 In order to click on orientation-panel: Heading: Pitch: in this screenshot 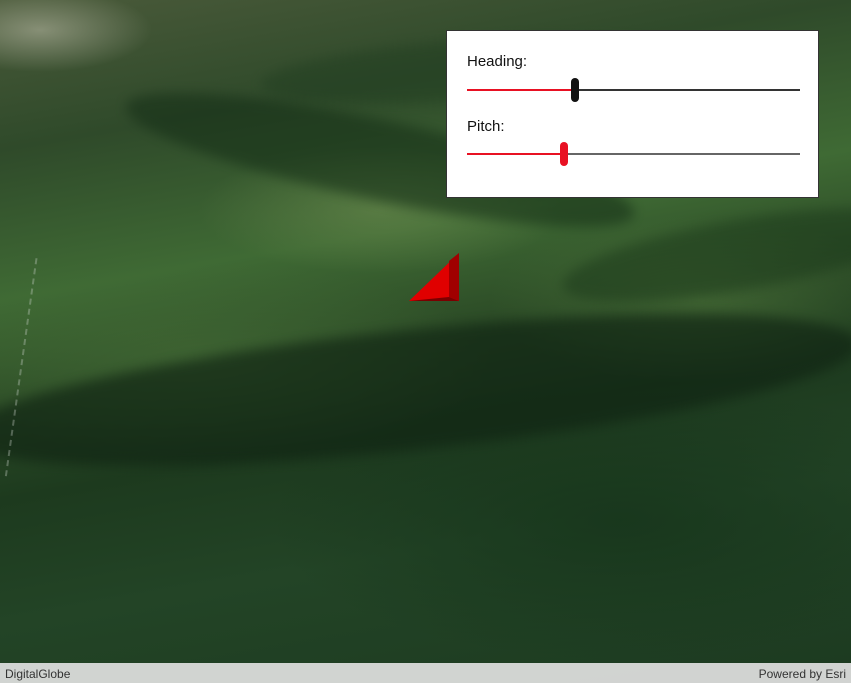, I will do `click(632, 114)`.